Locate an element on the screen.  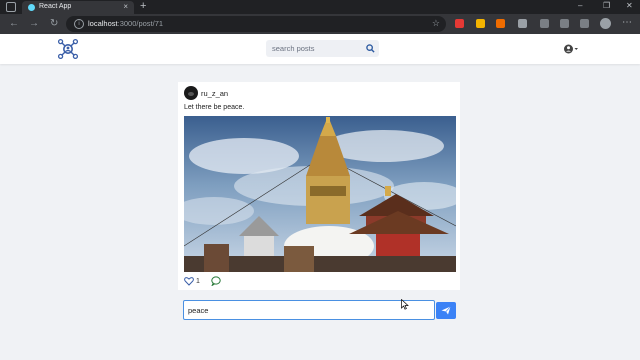
restore-button: ❐ is located at coordinates (606, 5).